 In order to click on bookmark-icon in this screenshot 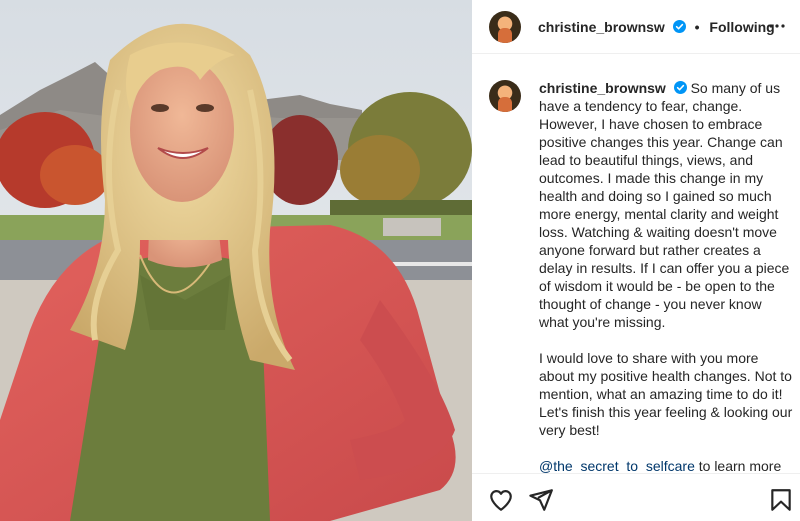, I will do `click(781, 500)`.